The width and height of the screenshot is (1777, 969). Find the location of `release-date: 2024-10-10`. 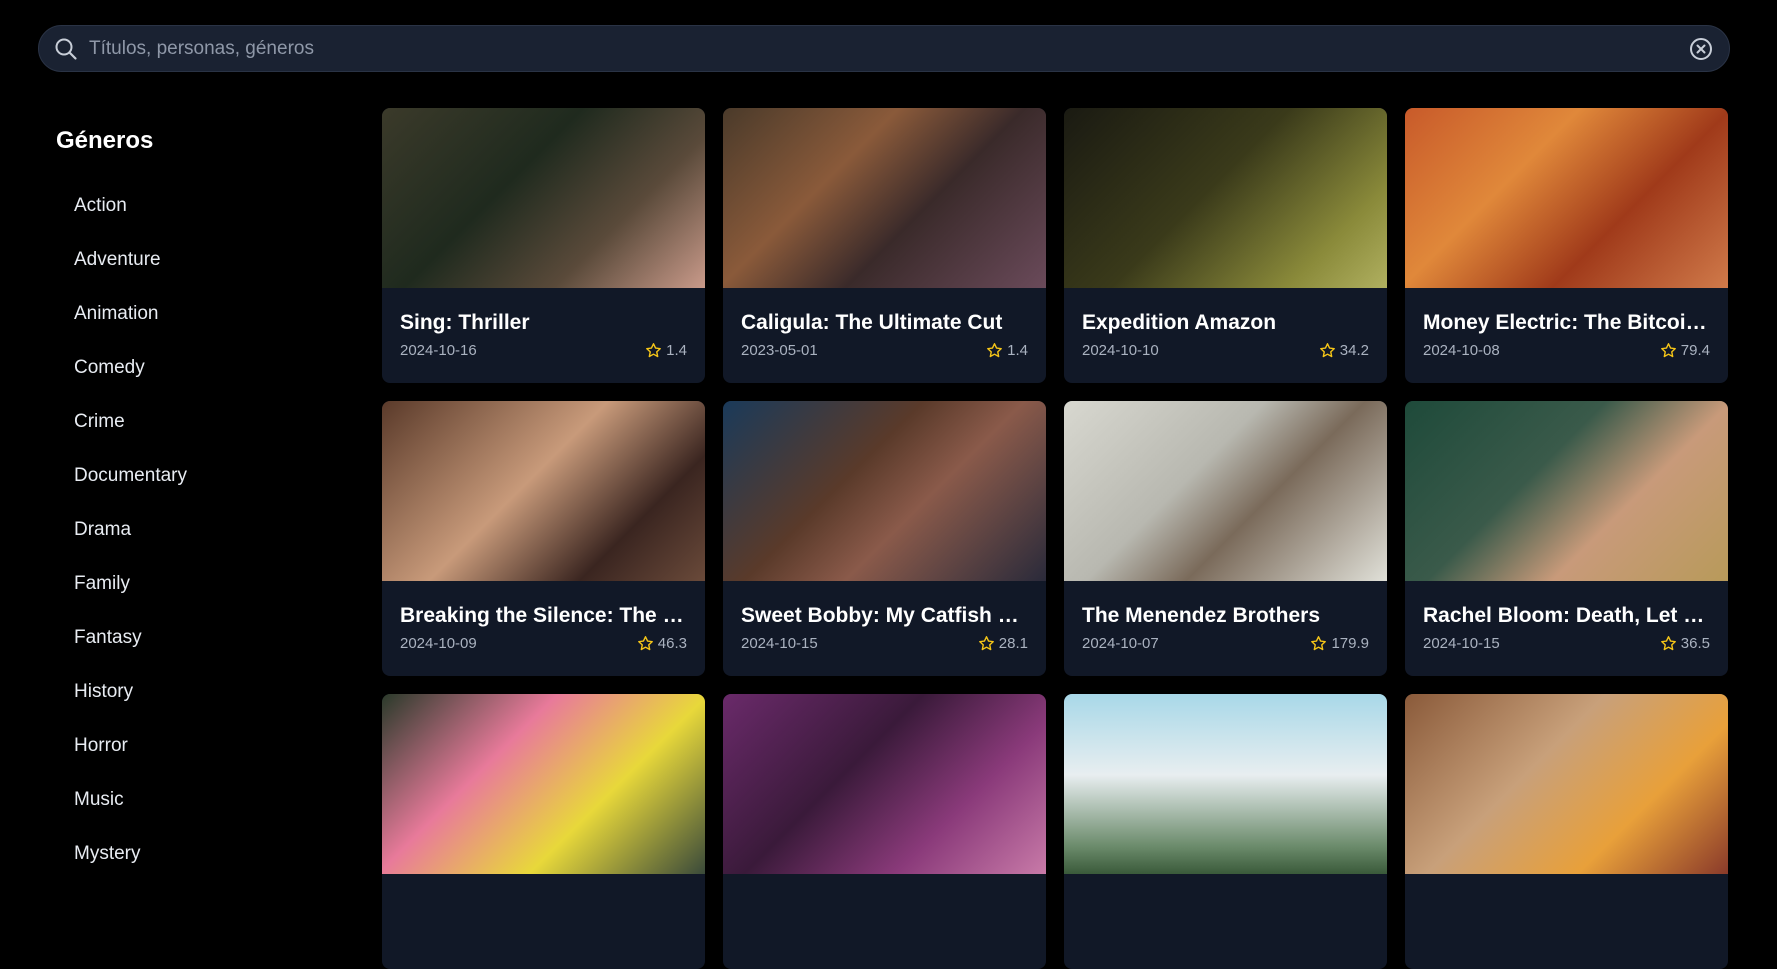

release-date: 2024-10-10 is located at coordinates (1120, 350).